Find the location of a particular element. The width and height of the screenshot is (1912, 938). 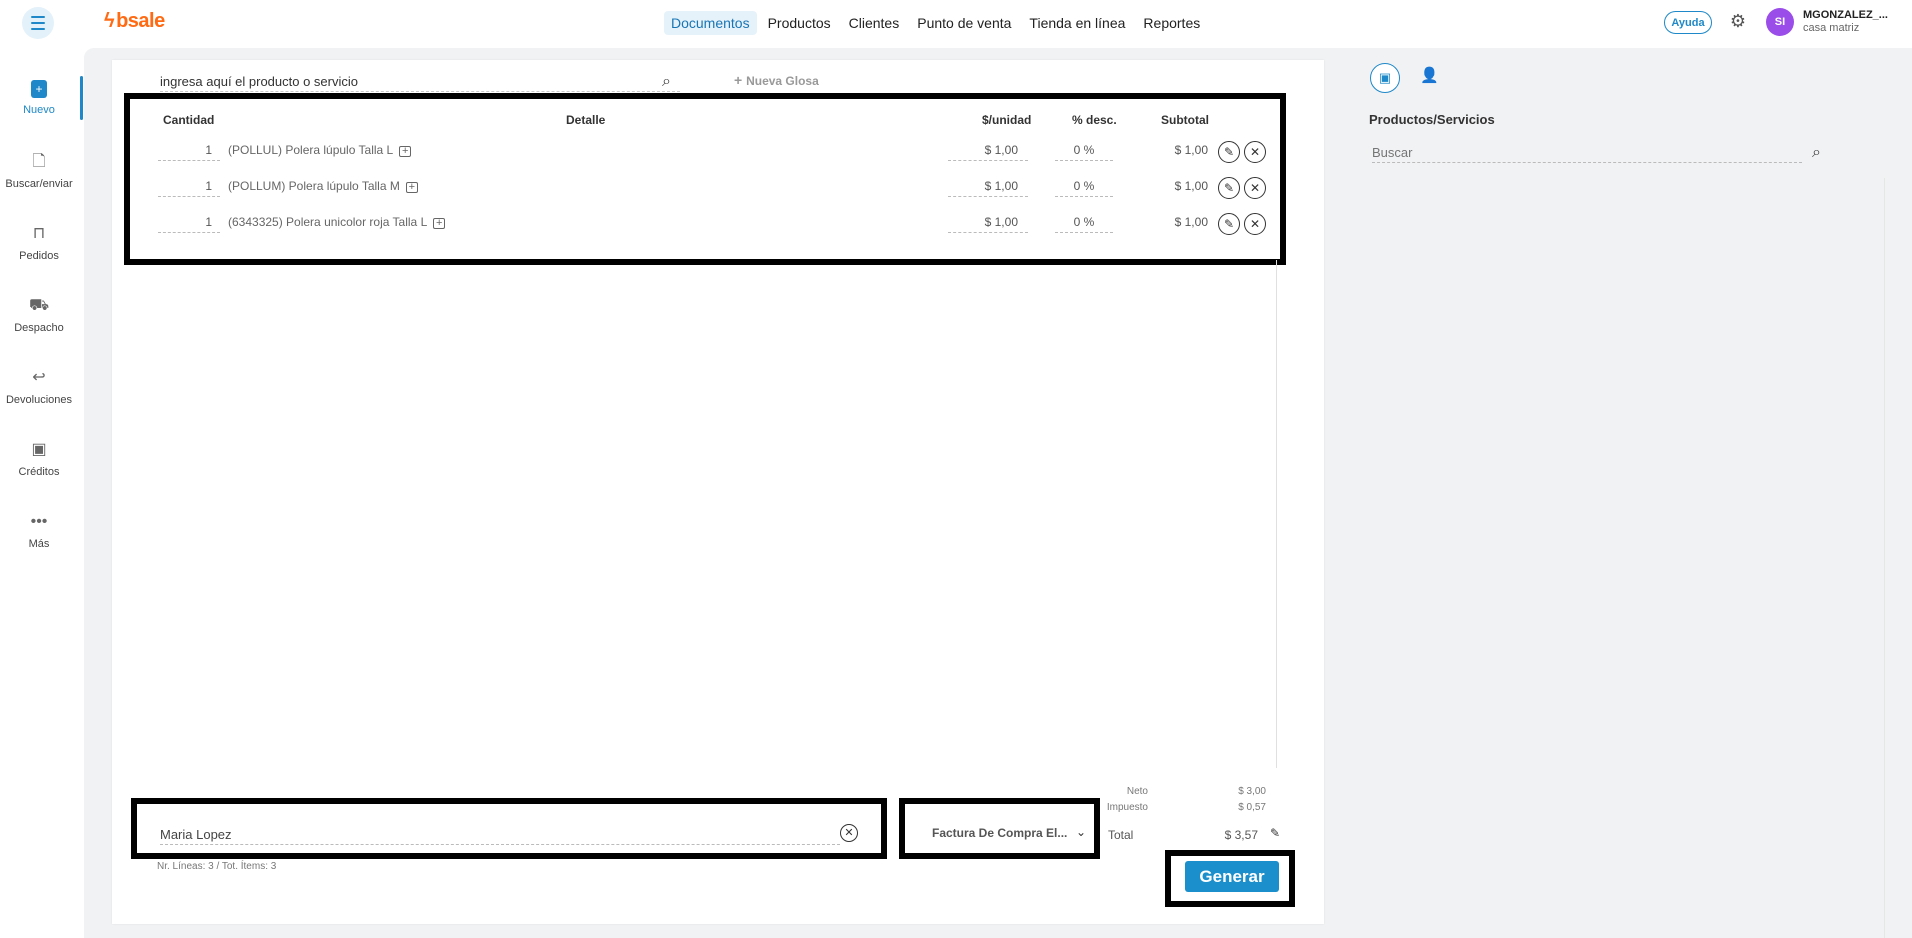

new-glosa-label: Nueva Glosa is located at coordinates (782, 81).